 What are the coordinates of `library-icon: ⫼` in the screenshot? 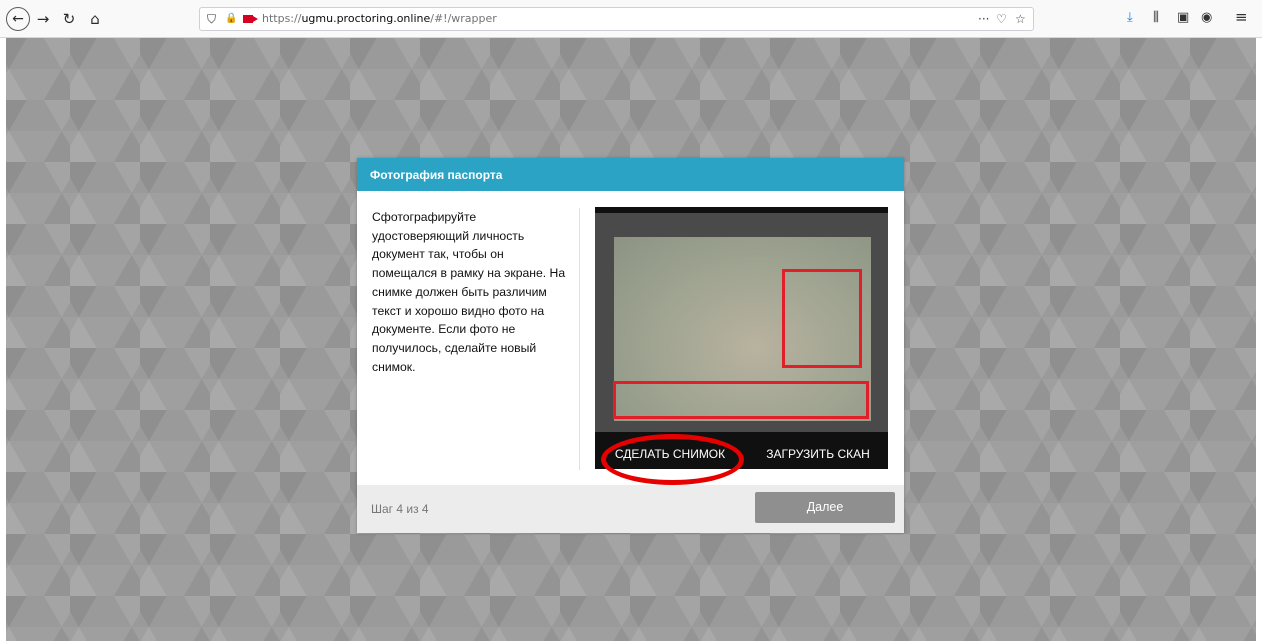 It's located at (1156, 17).